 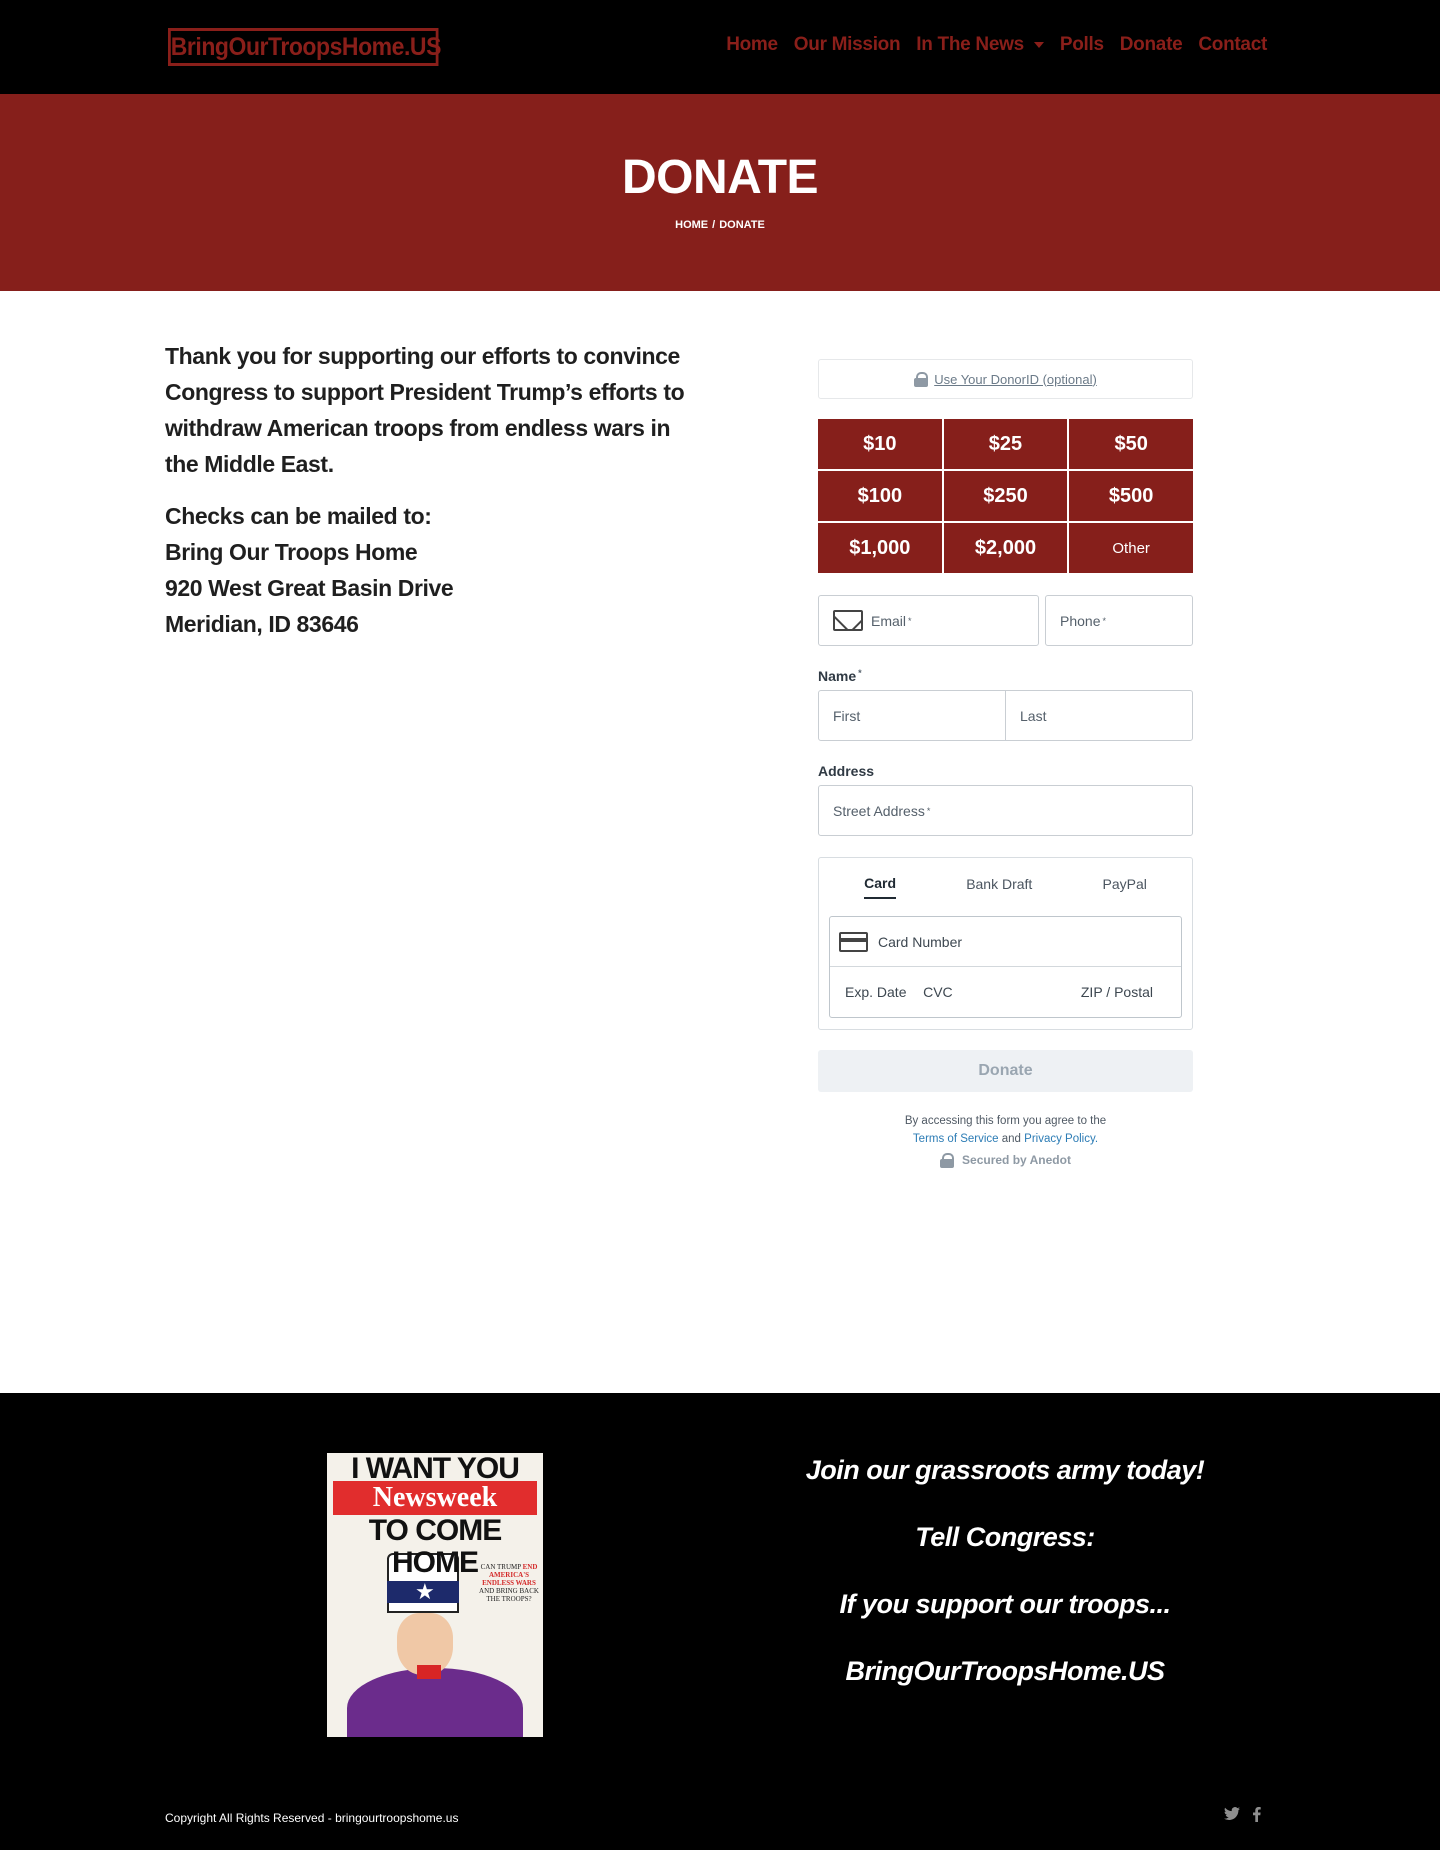 What do you see at coordinates (1005, 1470) in the screenshot?
I see `join-line: Join our grassroots army today!` at bounding box center [1005, 1470].